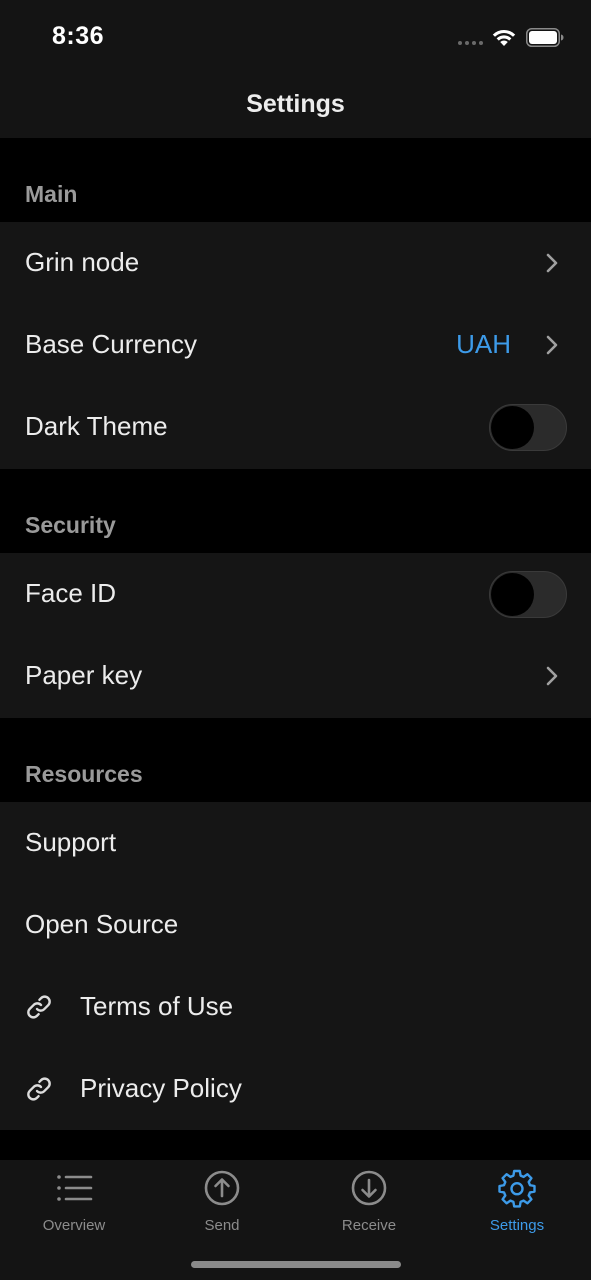 This screenshot has width=591, height=1280. What do you see at coordinates (84, 675) in the screenshot?
I see `paper-key-label: Paper key` at bounding box center [84, 675].